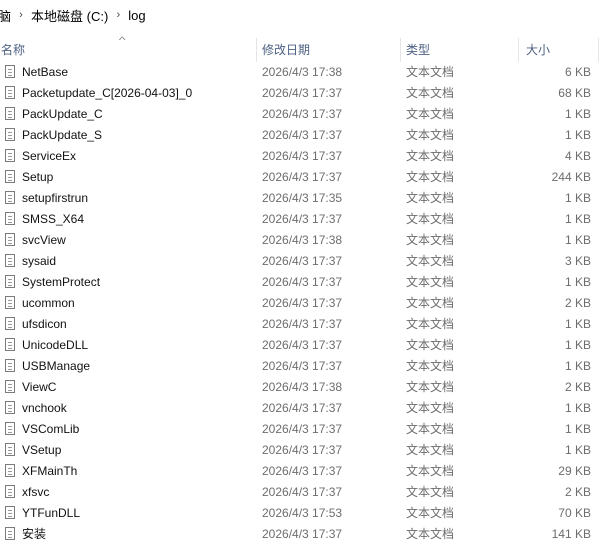  Describe the element at coordinates (48, 303) in the screenshot. I see `file-name: ucommon` at that location.